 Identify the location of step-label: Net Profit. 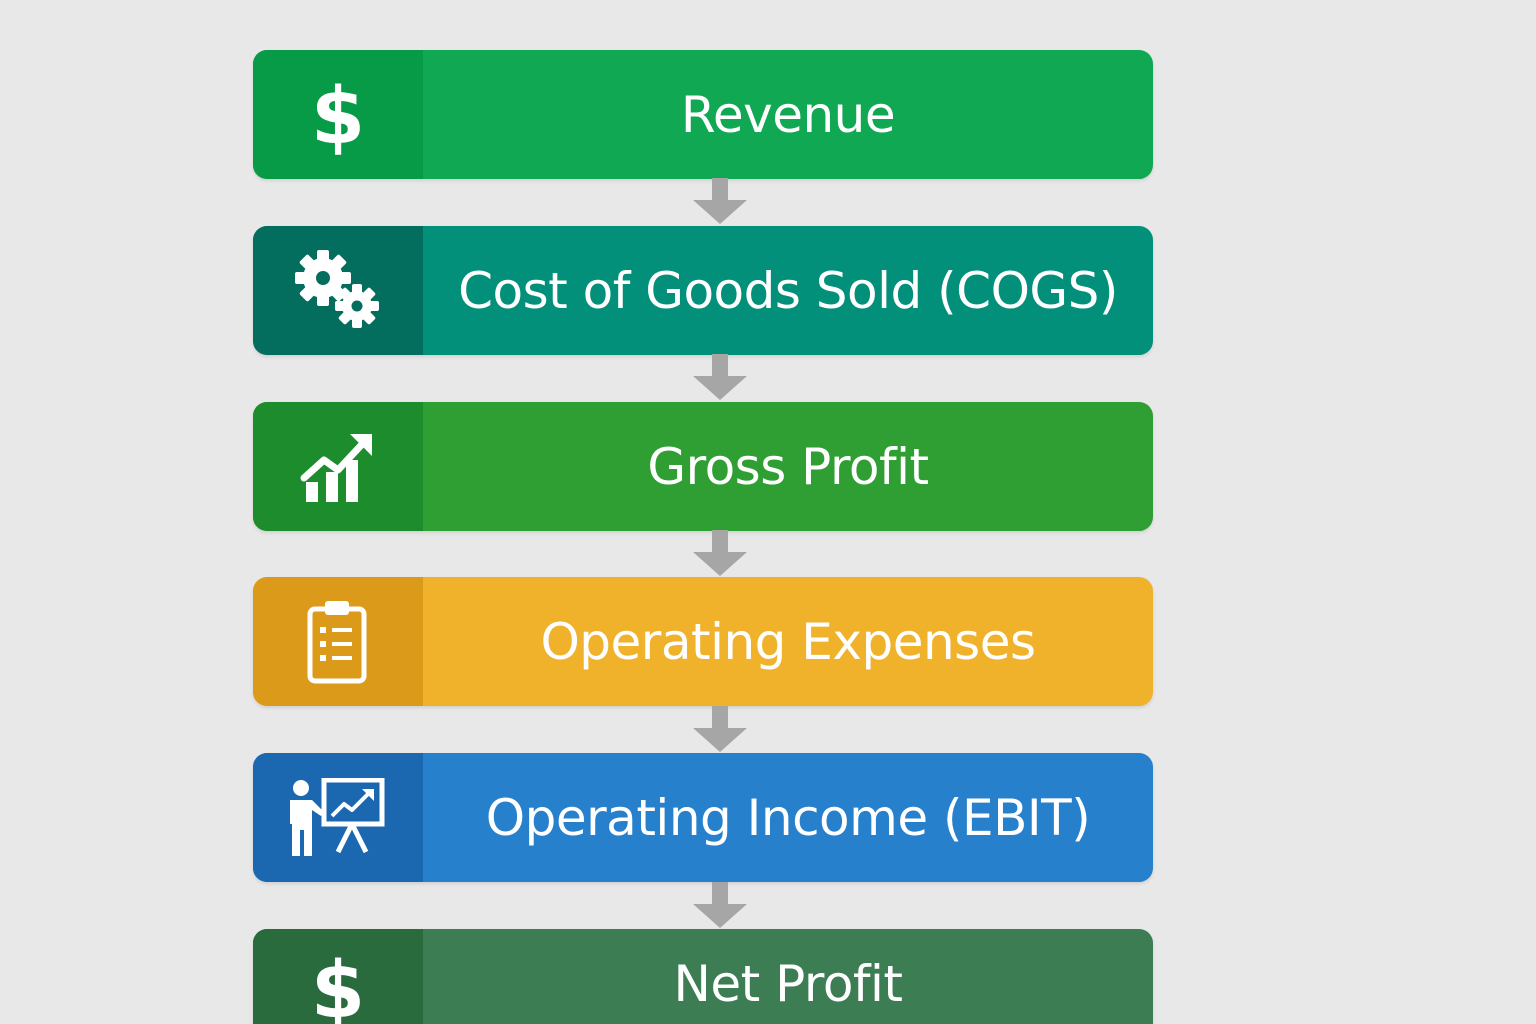
(788, 984).